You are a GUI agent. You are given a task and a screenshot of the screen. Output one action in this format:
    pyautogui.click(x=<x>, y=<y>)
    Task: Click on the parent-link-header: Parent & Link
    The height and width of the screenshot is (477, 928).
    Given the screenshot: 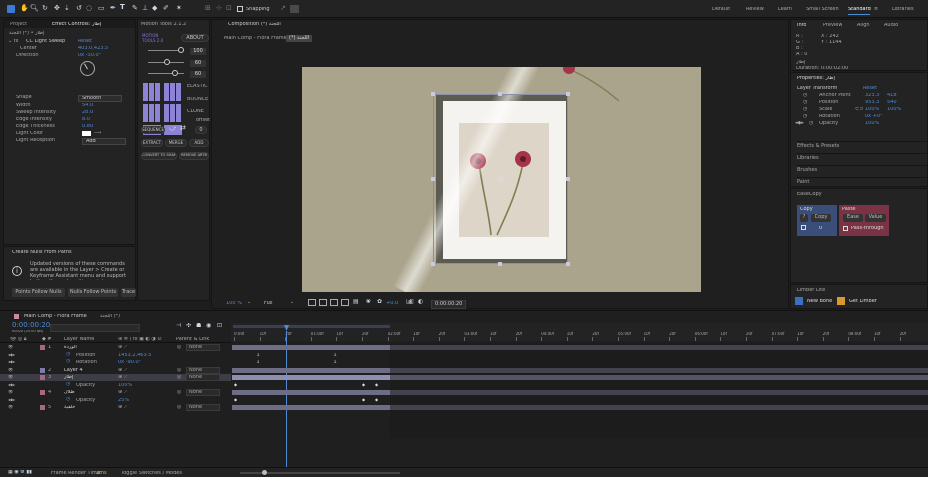 What is the action you would take?
    pyautogui.click(x=192, y=339)
    